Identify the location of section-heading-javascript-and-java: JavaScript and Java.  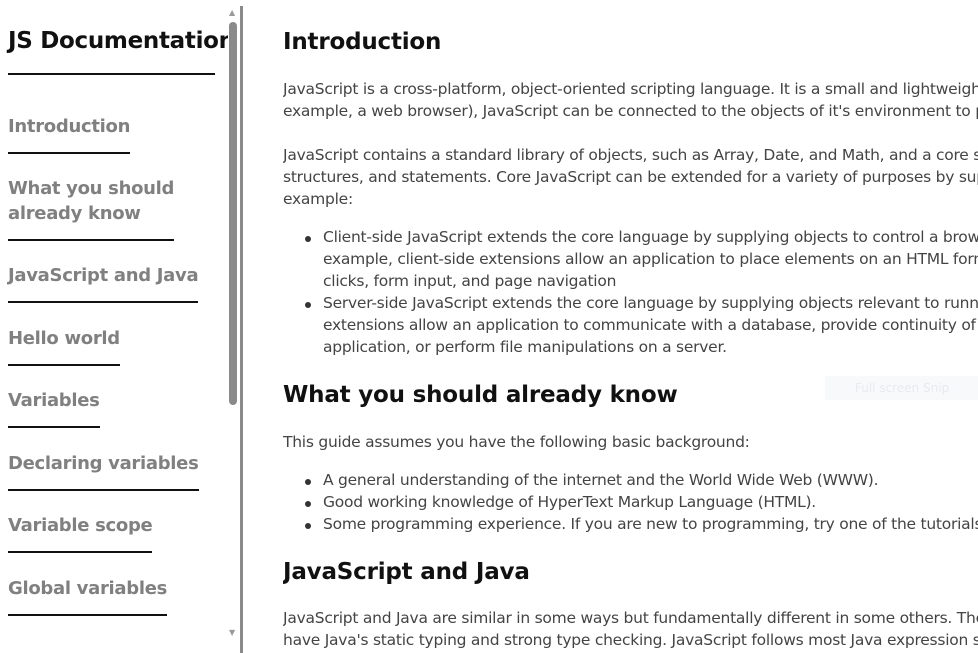
(406, 572).